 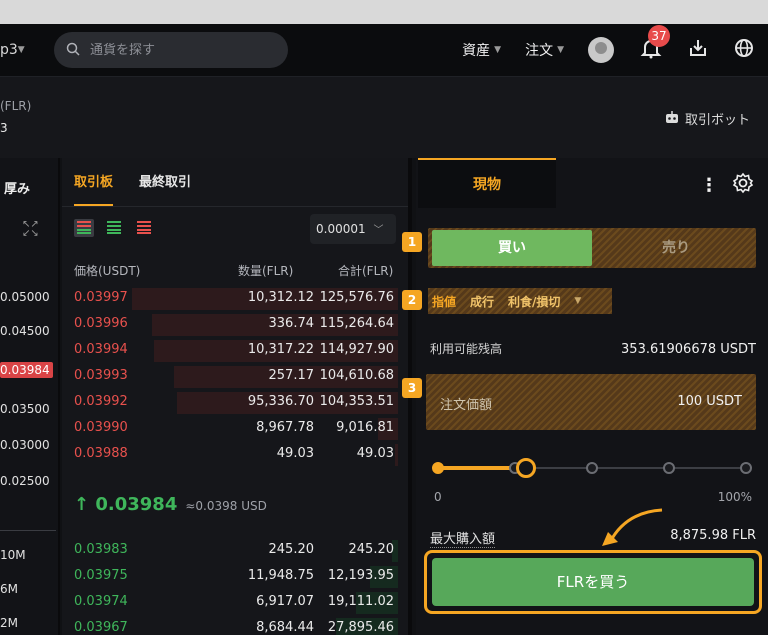 What do you see at coordinates (539, 51) in the screenshot?
I see `orders-menu-label: 注文` at bounding box center [539, 51].